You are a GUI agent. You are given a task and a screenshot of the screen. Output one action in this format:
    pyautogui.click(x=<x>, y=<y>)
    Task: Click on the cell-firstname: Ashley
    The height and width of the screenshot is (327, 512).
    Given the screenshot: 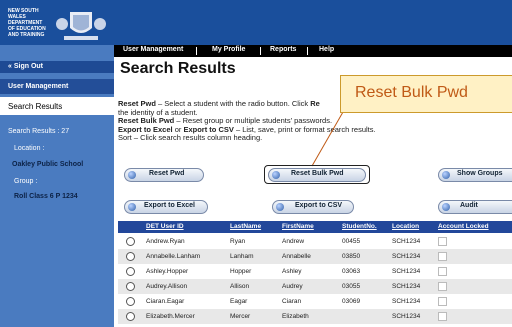 What is the action you would take?
    pyautogui.click(x=292, y=271)
    